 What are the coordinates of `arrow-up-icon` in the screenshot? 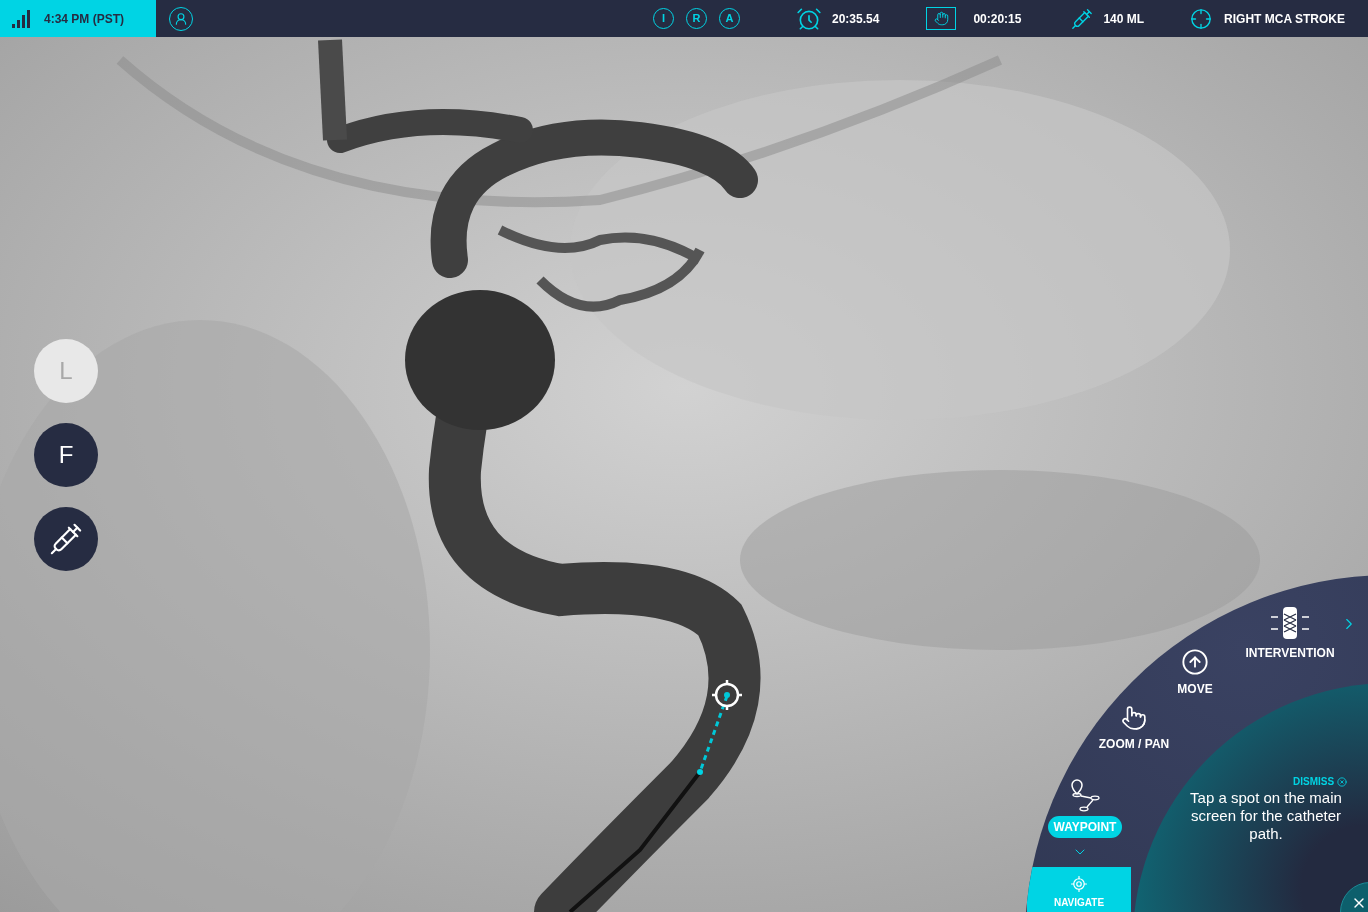 It's located at (1195, 662).